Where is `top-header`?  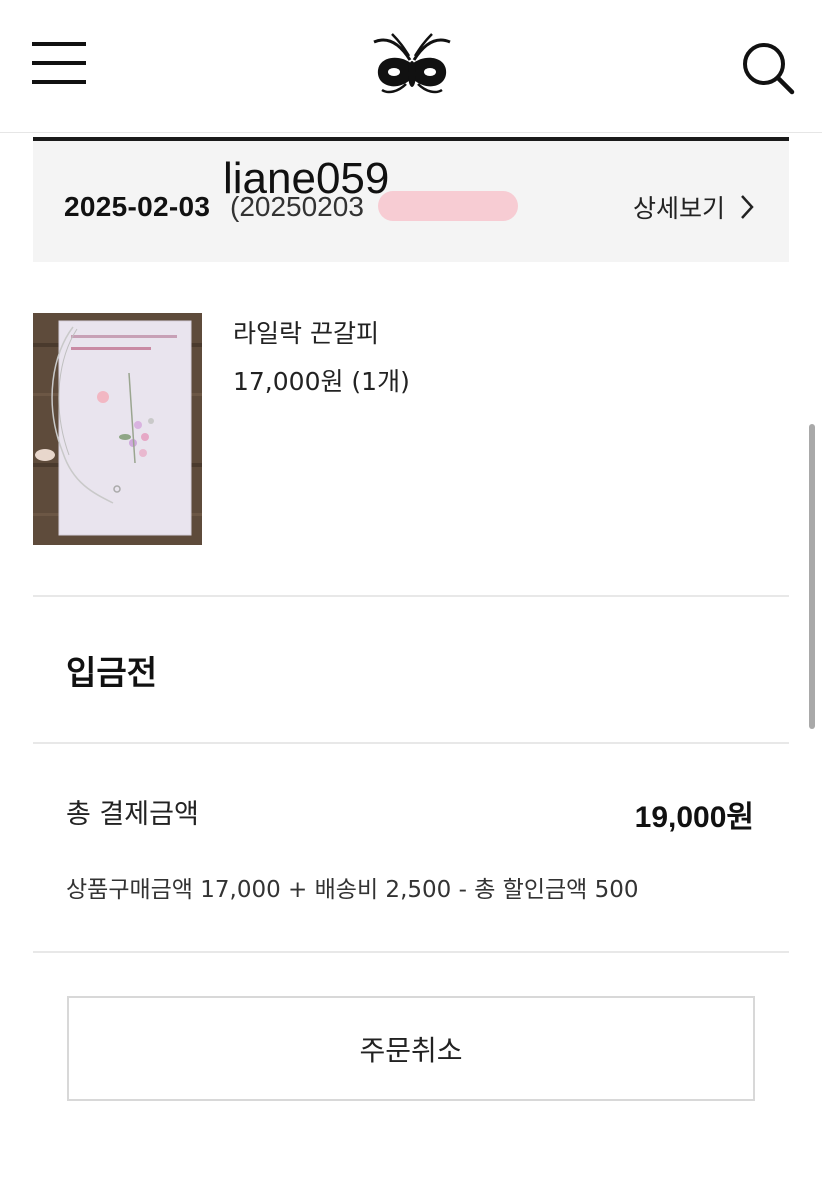
top-header is located at coordinates (411, 66).